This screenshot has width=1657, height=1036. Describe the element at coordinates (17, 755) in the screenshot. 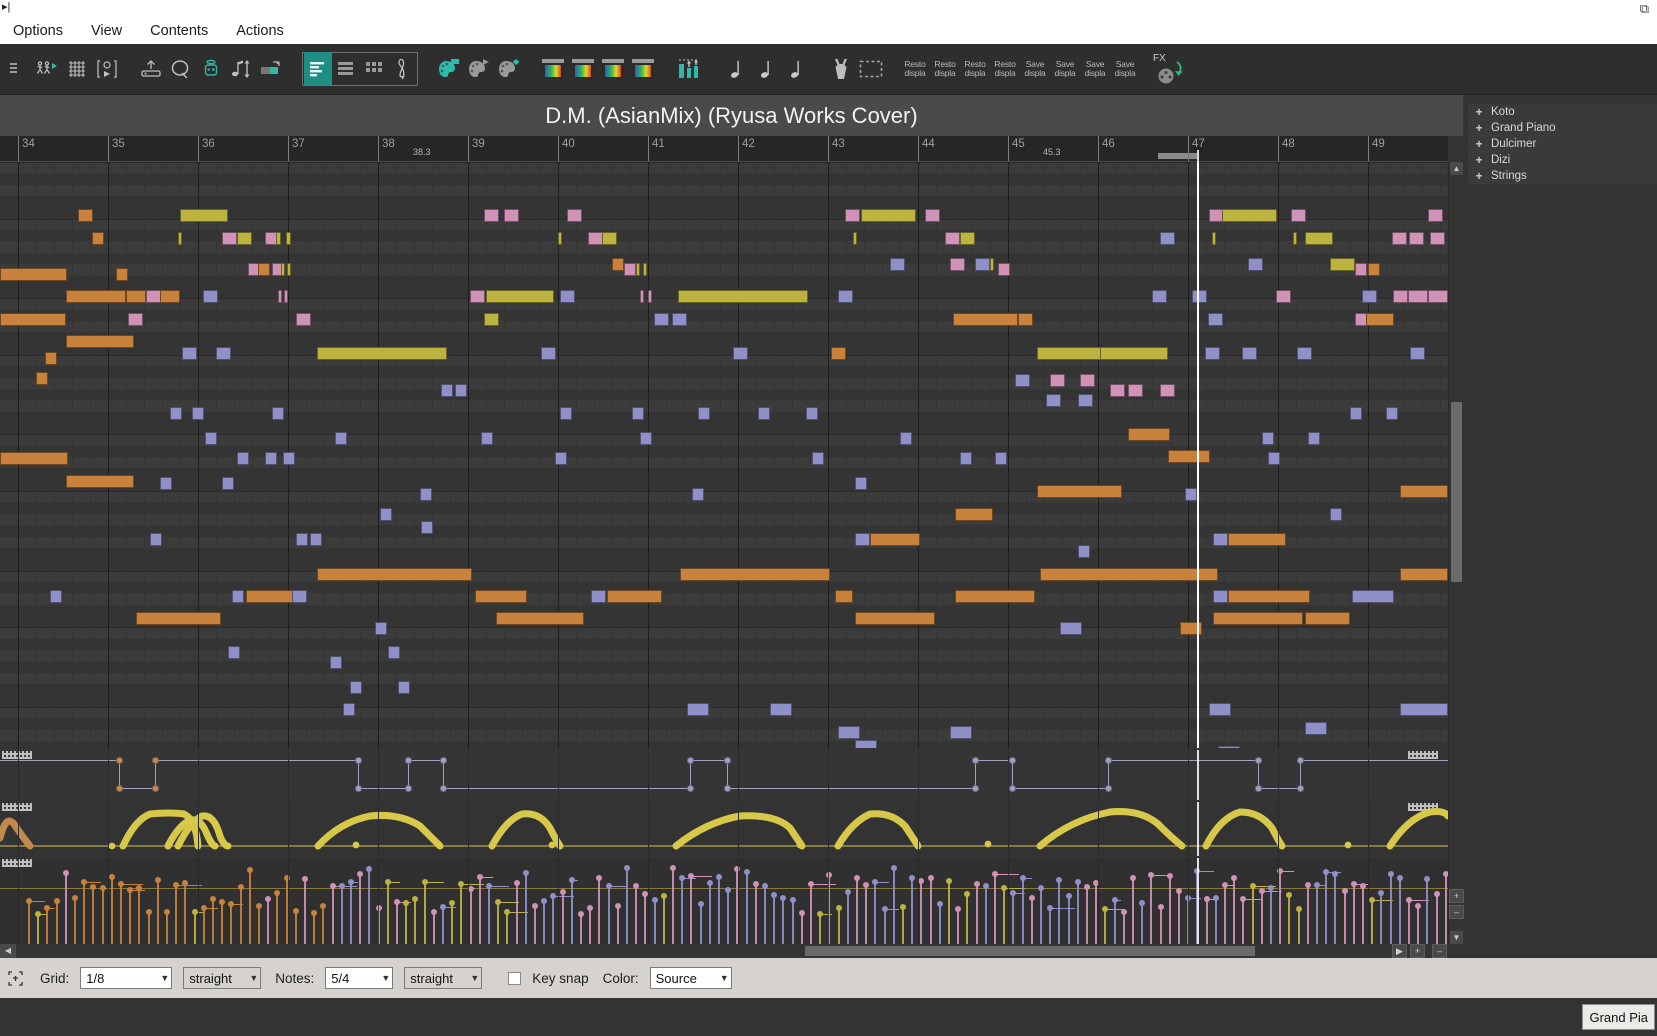

I see `lane-resize-handle-left` at that location.